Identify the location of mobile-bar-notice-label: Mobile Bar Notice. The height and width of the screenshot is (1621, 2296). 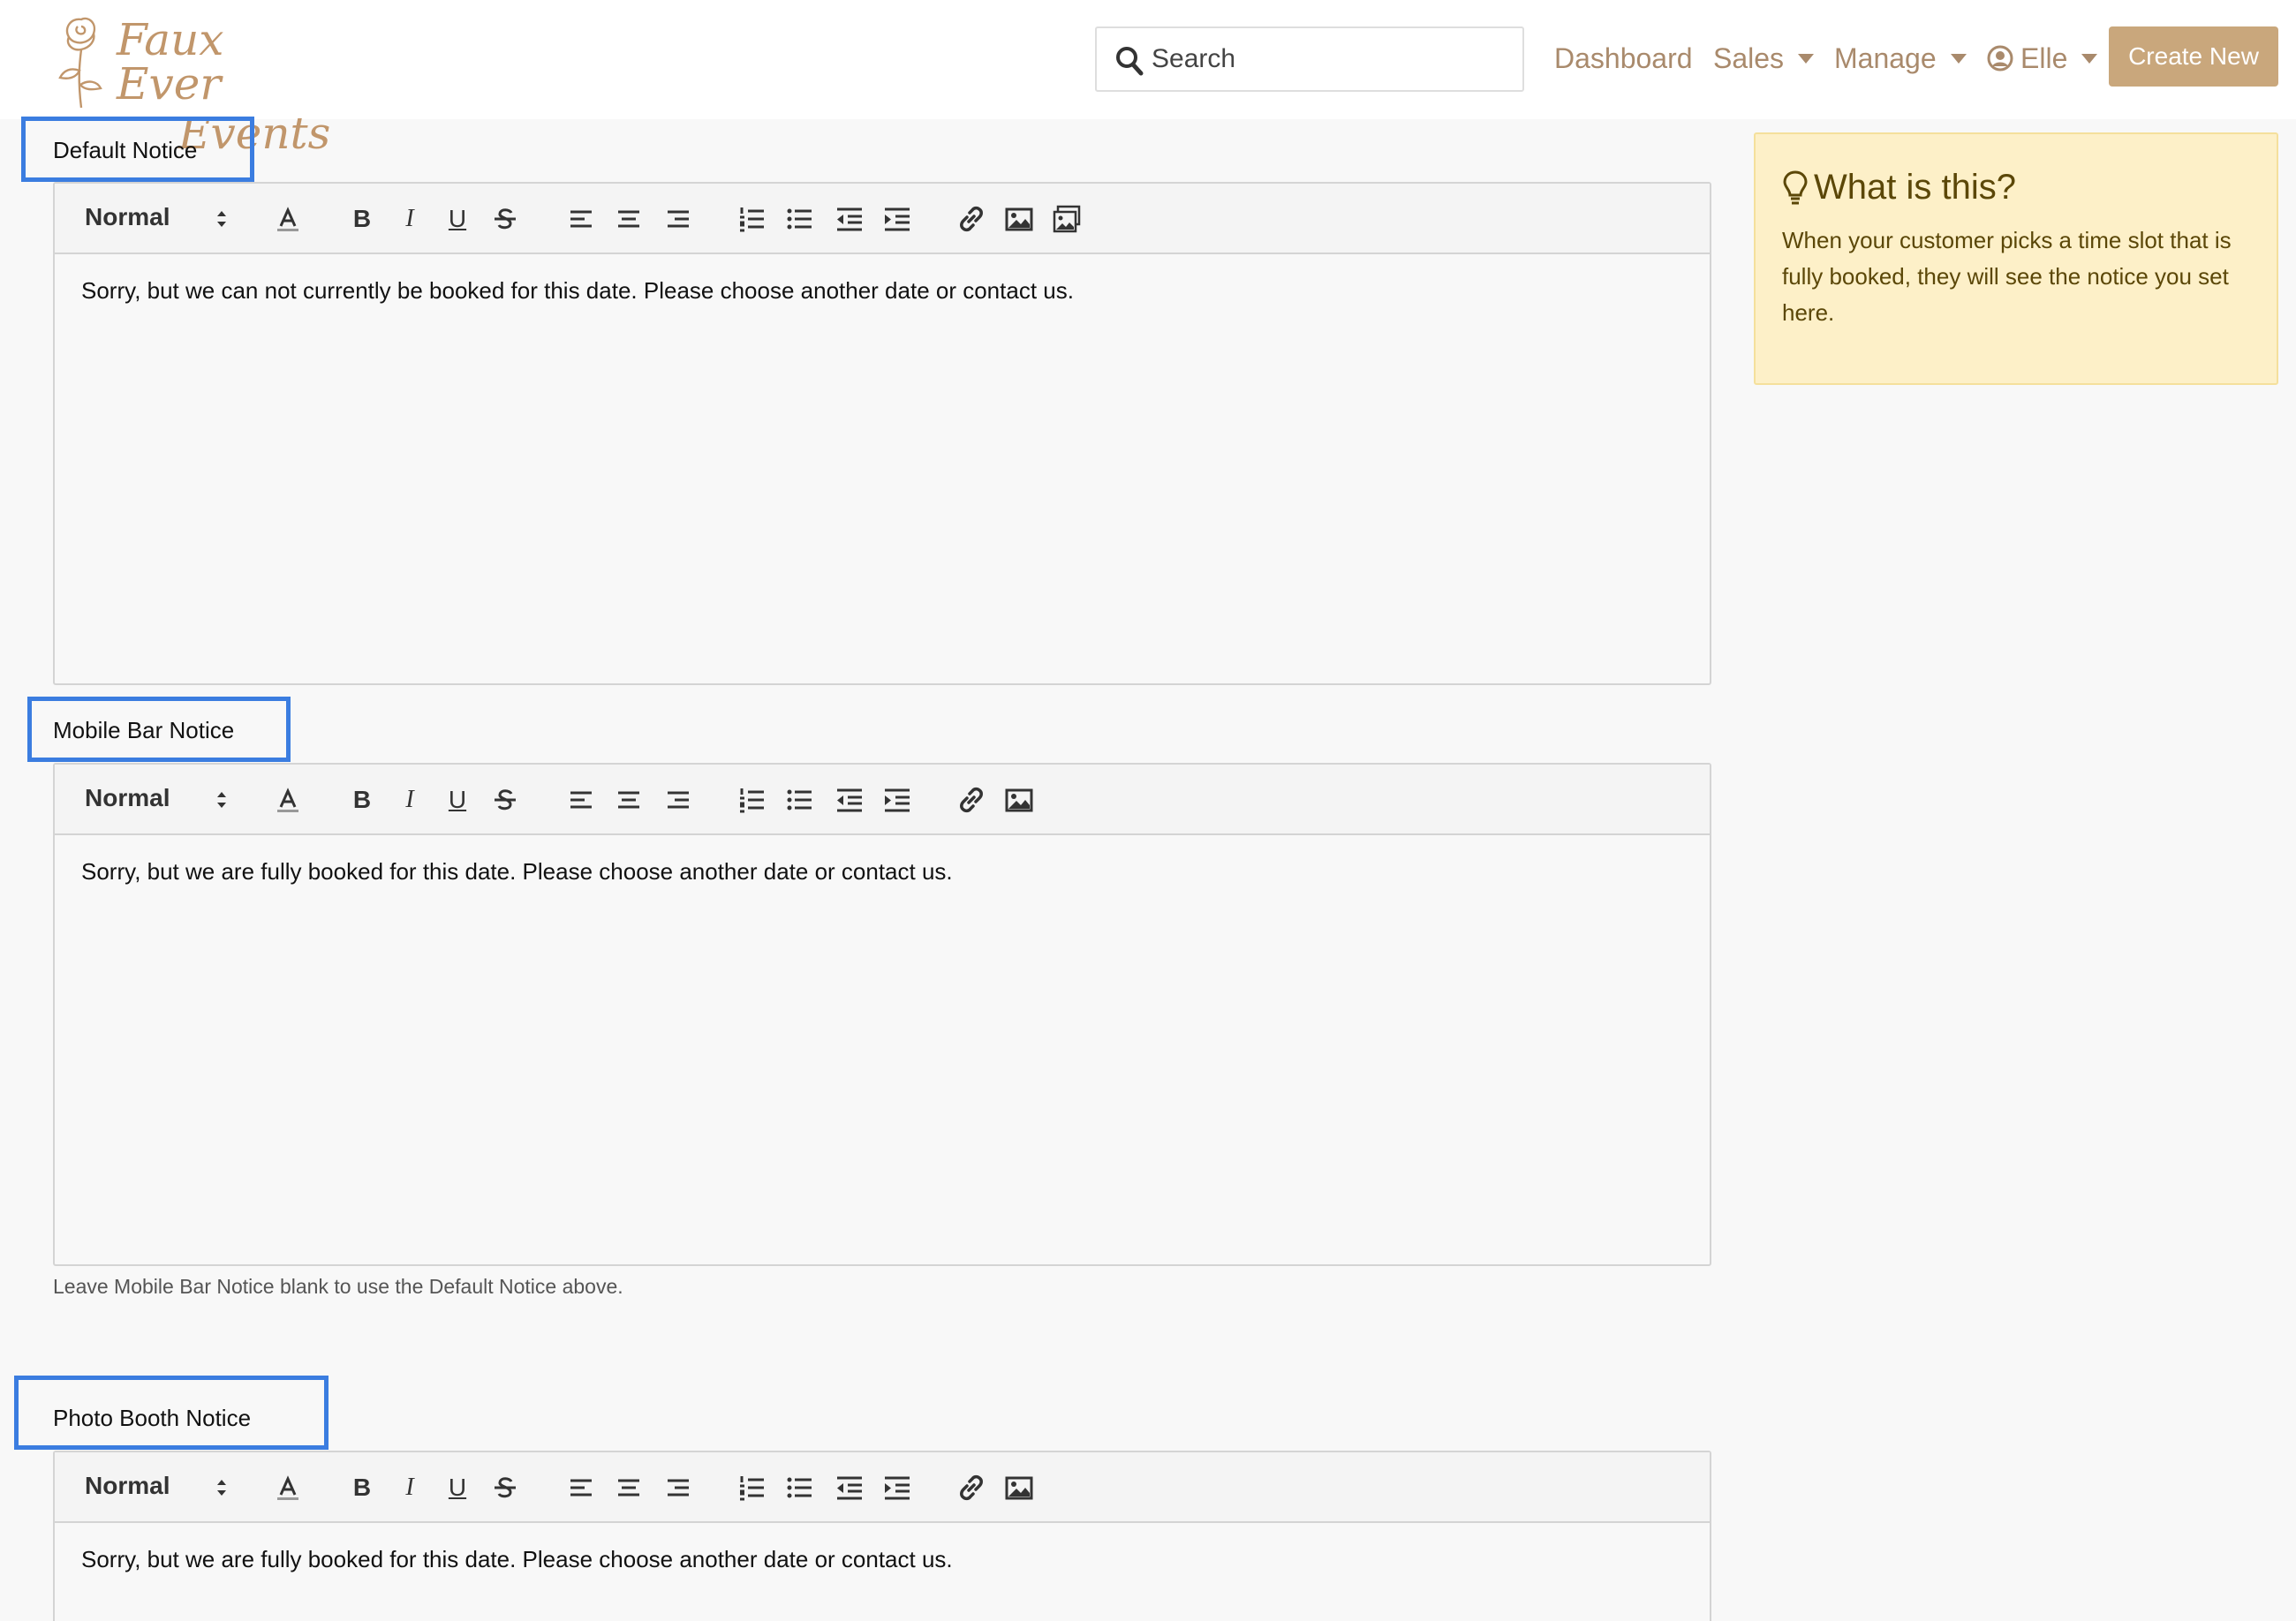
(144, 730).